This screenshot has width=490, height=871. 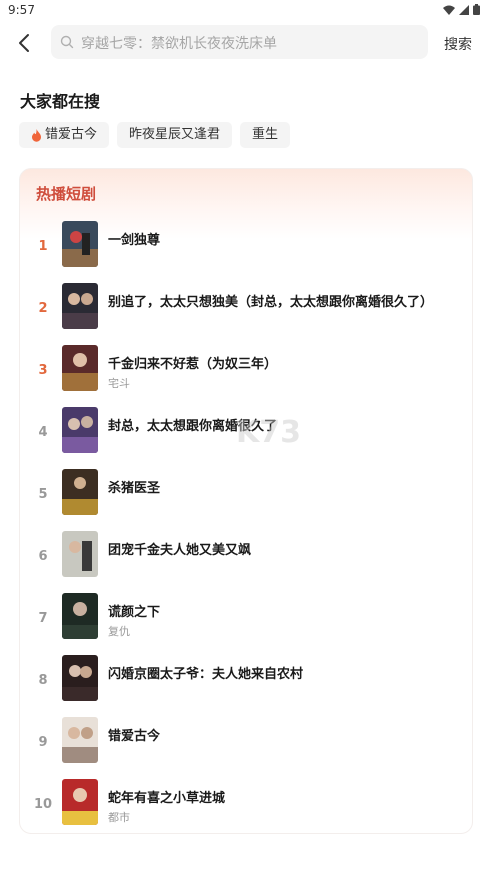 What do you see at coordinates (43, 308) in the screenshot?
I see `rank-number: 2` at bounding box center [43, 308].